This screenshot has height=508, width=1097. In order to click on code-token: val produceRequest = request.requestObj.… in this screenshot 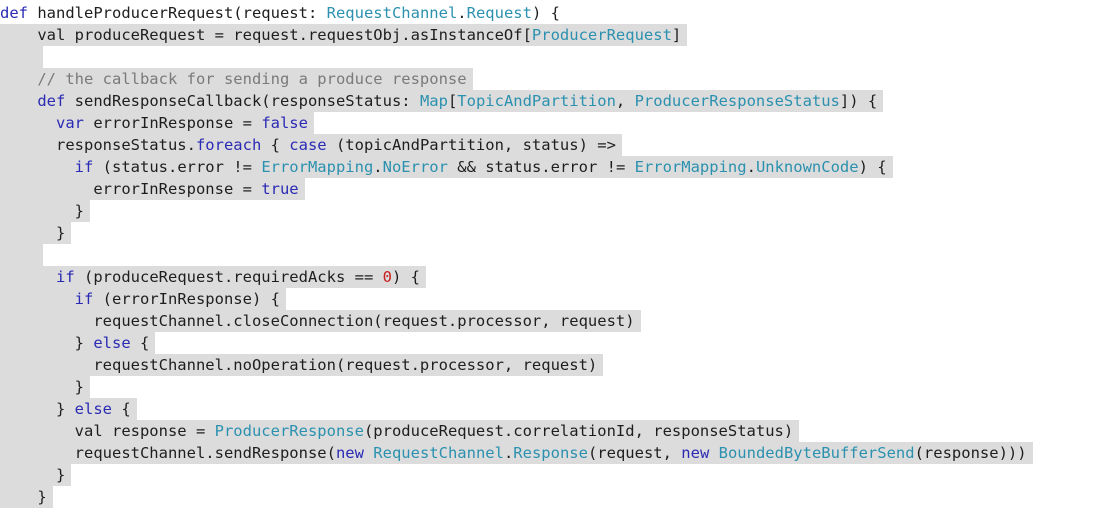, I will do `click(266, 35)`.